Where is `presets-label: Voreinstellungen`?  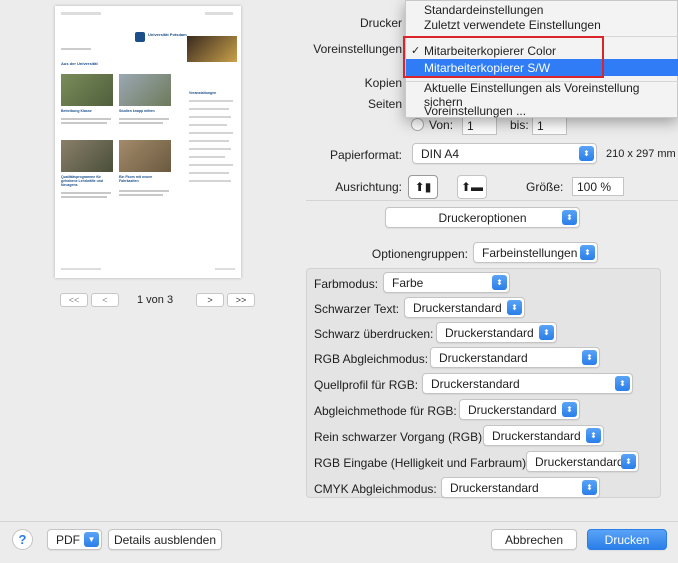 presets-label: Voreinstellungen is located at coordinates (357, 49).